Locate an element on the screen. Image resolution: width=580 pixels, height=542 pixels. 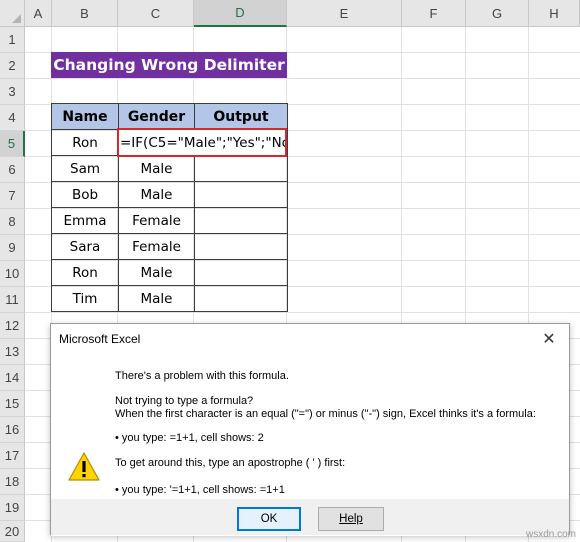
row-header-8: 8 is located at coordinates (12, 222).